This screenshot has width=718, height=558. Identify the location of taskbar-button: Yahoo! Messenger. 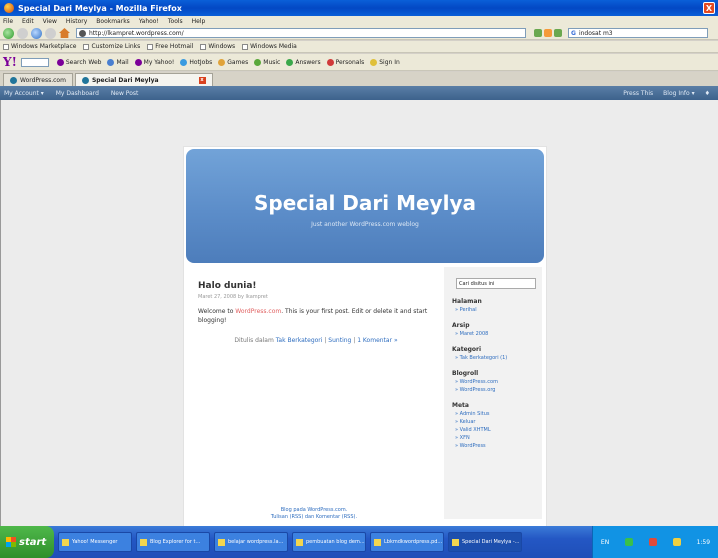
(95, 542).